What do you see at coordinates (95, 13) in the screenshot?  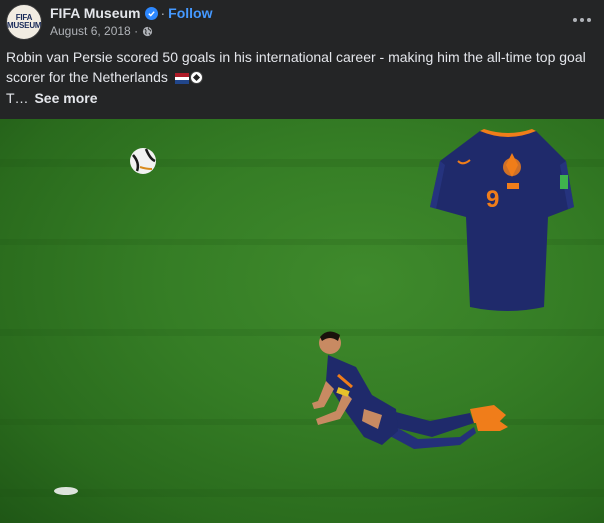 I see `page-name: FIFA Museum` at bounding box center [95, 13].